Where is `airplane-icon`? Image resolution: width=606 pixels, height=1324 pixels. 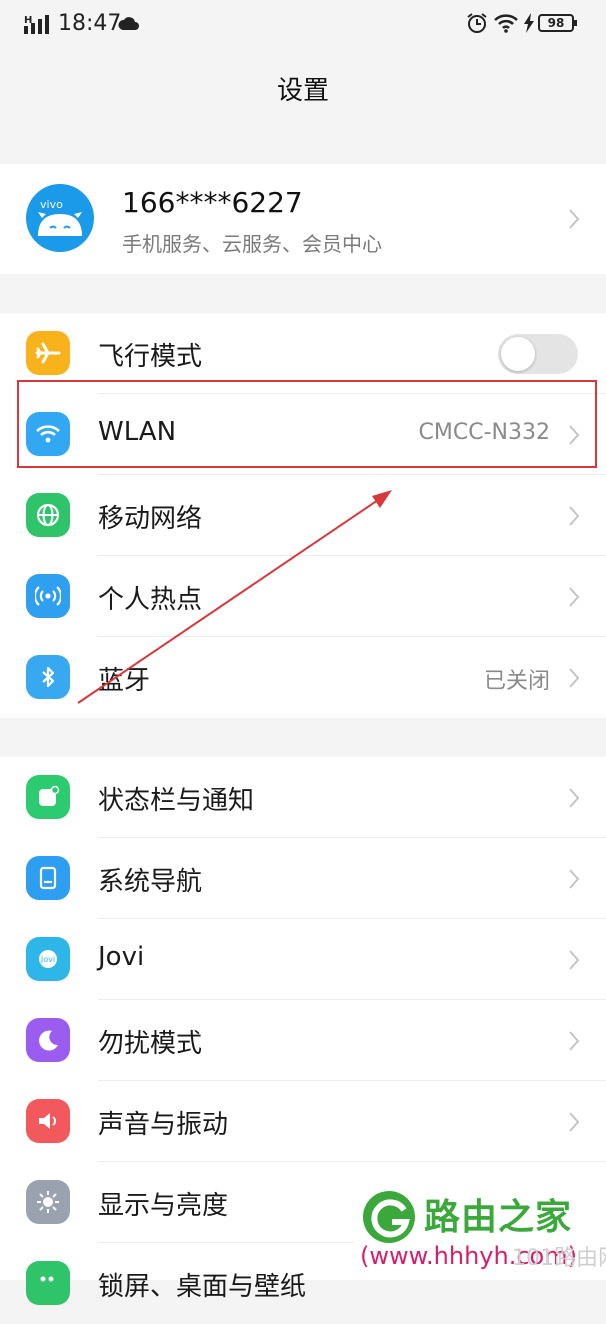 airplane-icon is located at coordinates (48, 353).